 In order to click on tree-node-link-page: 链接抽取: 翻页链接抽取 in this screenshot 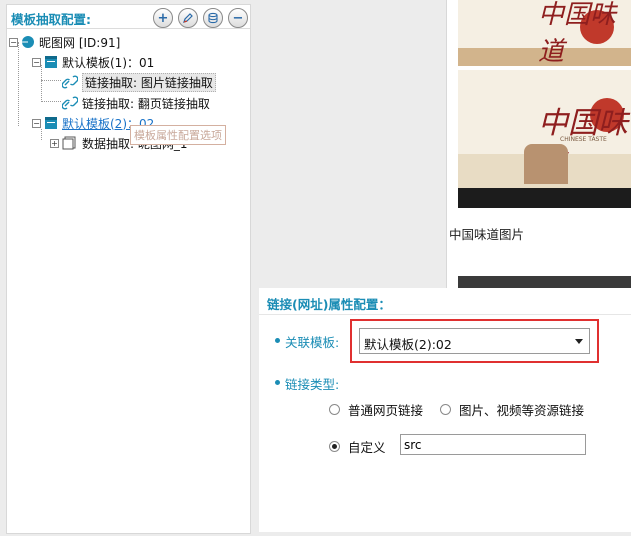, I will do `click(136, 103)`.